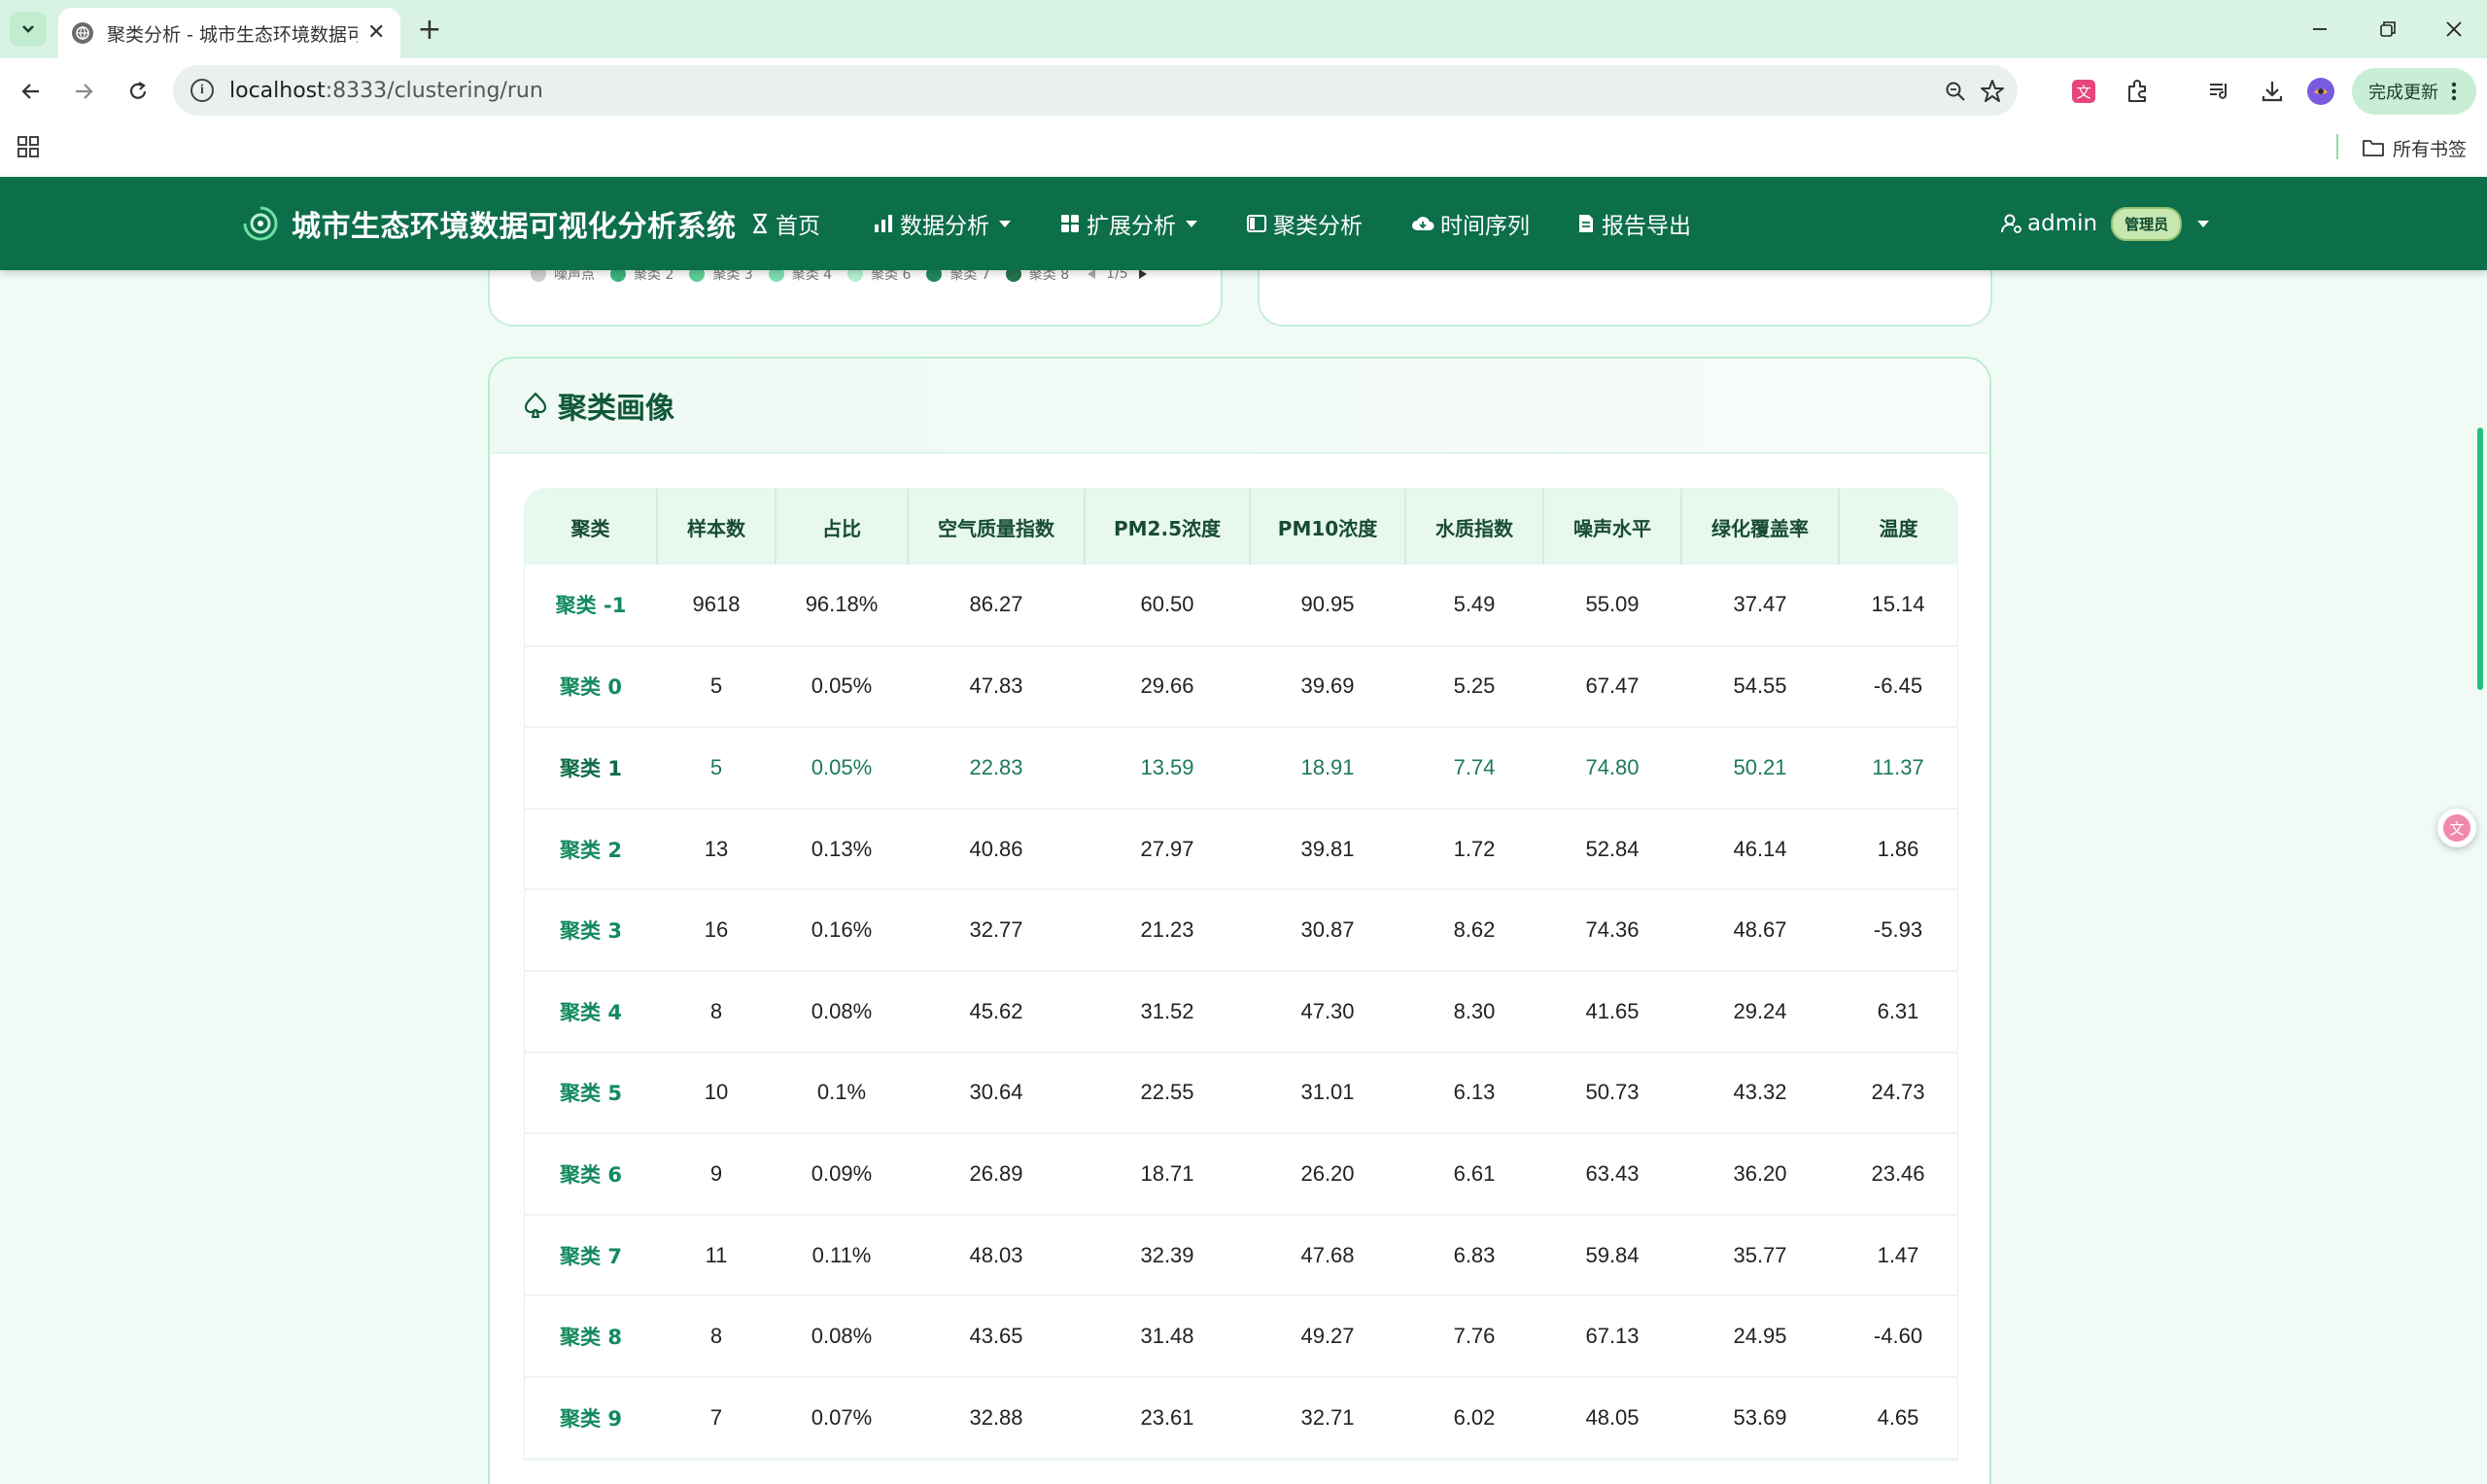  What do you see at coordinates (1168, 527) in the screenshot?
I see `column-header: PM2.5浓度` at bounding box center [1168, 527].